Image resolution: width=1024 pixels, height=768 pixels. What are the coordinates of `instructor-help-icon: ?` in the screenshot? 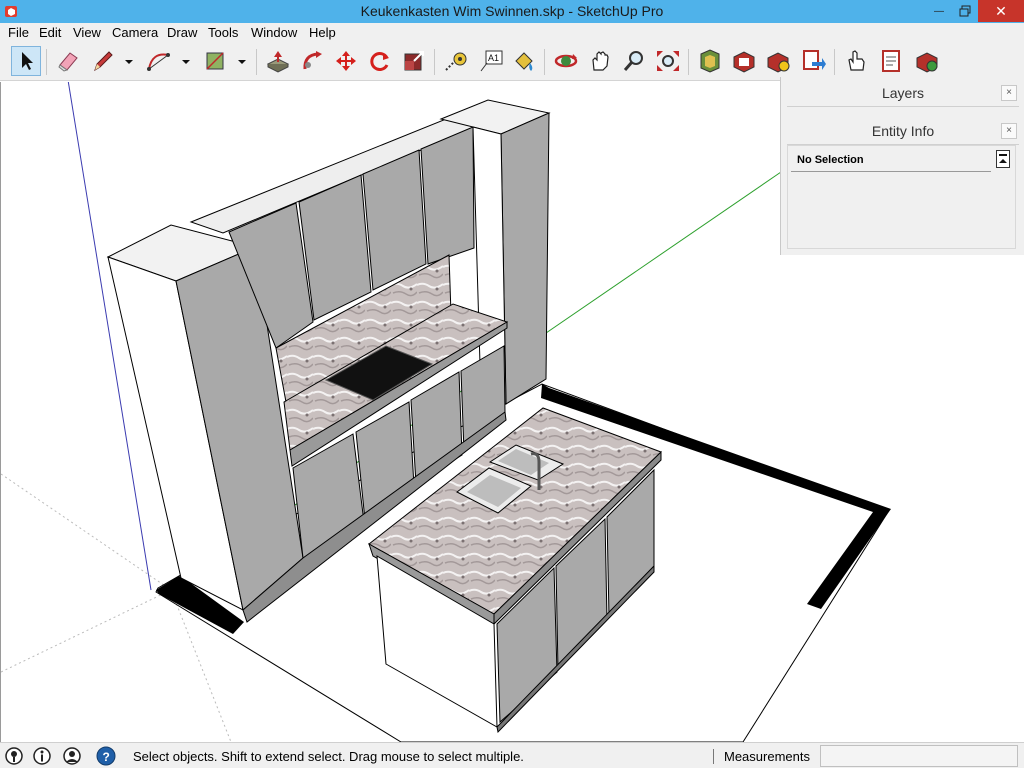 It's located at (106, 756).